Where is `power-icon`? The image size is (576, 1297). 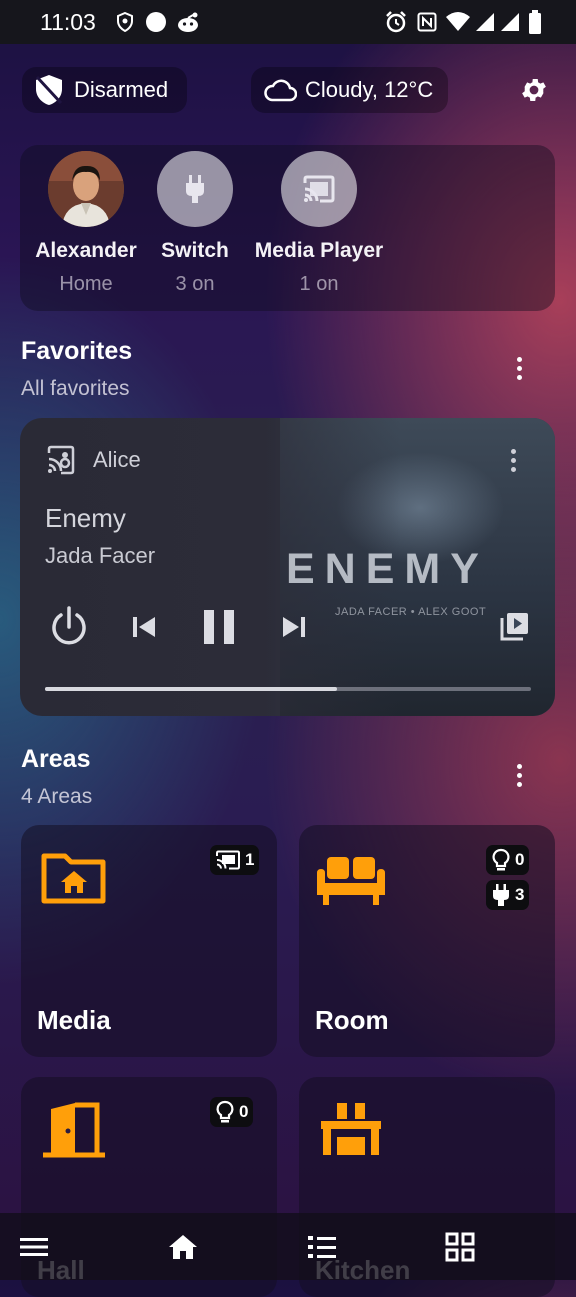 power-icon is located at coordinates (69, 627).